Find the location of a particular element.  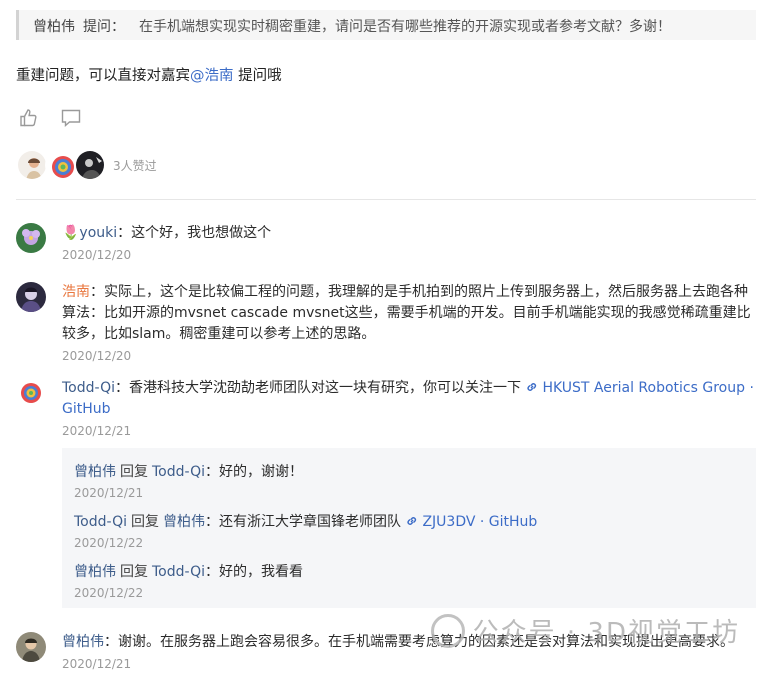

reply-from: Todd-Qi is located at coordinates (100, 522).